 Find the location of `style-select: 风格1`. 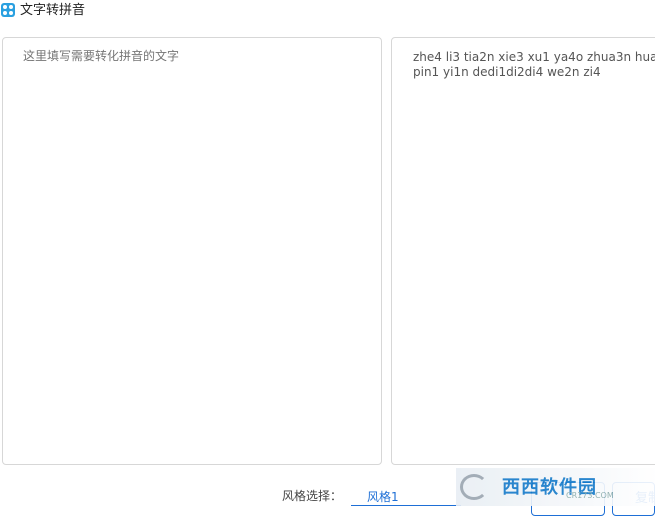

style-select: 风格1 is located at coordinates (406, 495).